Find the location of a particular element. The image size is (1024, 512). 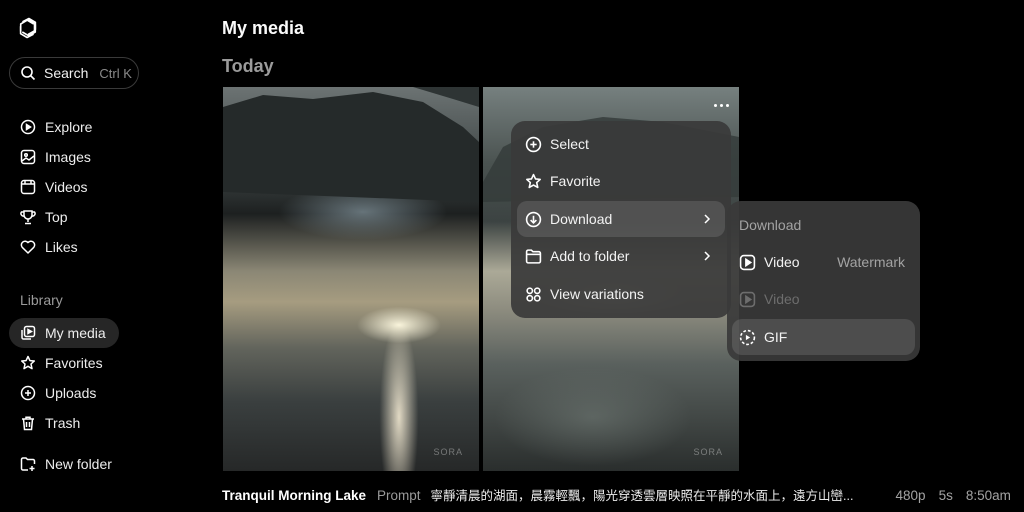

menu-item-select: Select is located at coordinates (621, 144).